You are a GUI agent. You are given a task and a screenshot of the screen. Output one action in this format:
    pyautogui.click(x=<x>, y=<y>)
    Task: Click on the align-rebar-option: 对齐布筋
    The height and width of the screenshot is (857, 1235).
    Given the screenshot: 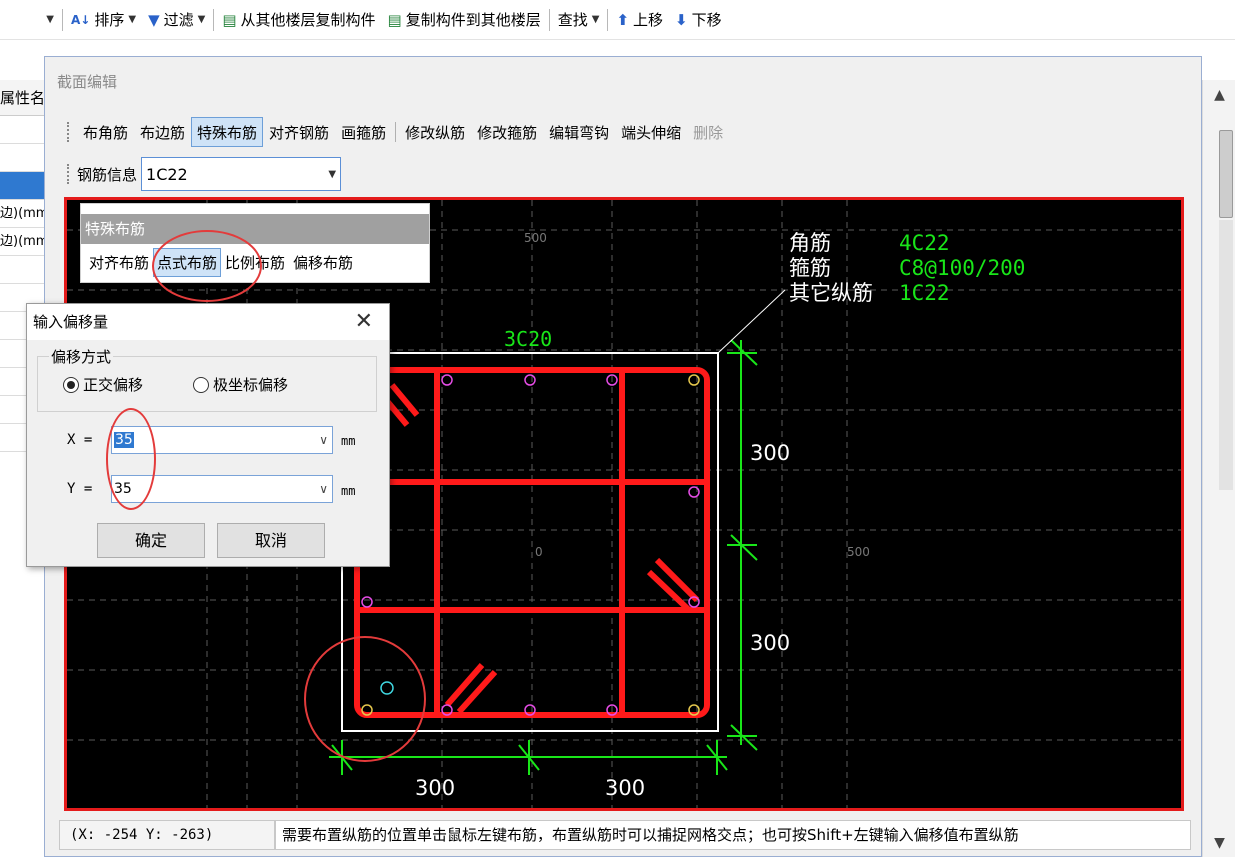 What is the action you would take?
    pyautogui.click(x=119, y=262)
    